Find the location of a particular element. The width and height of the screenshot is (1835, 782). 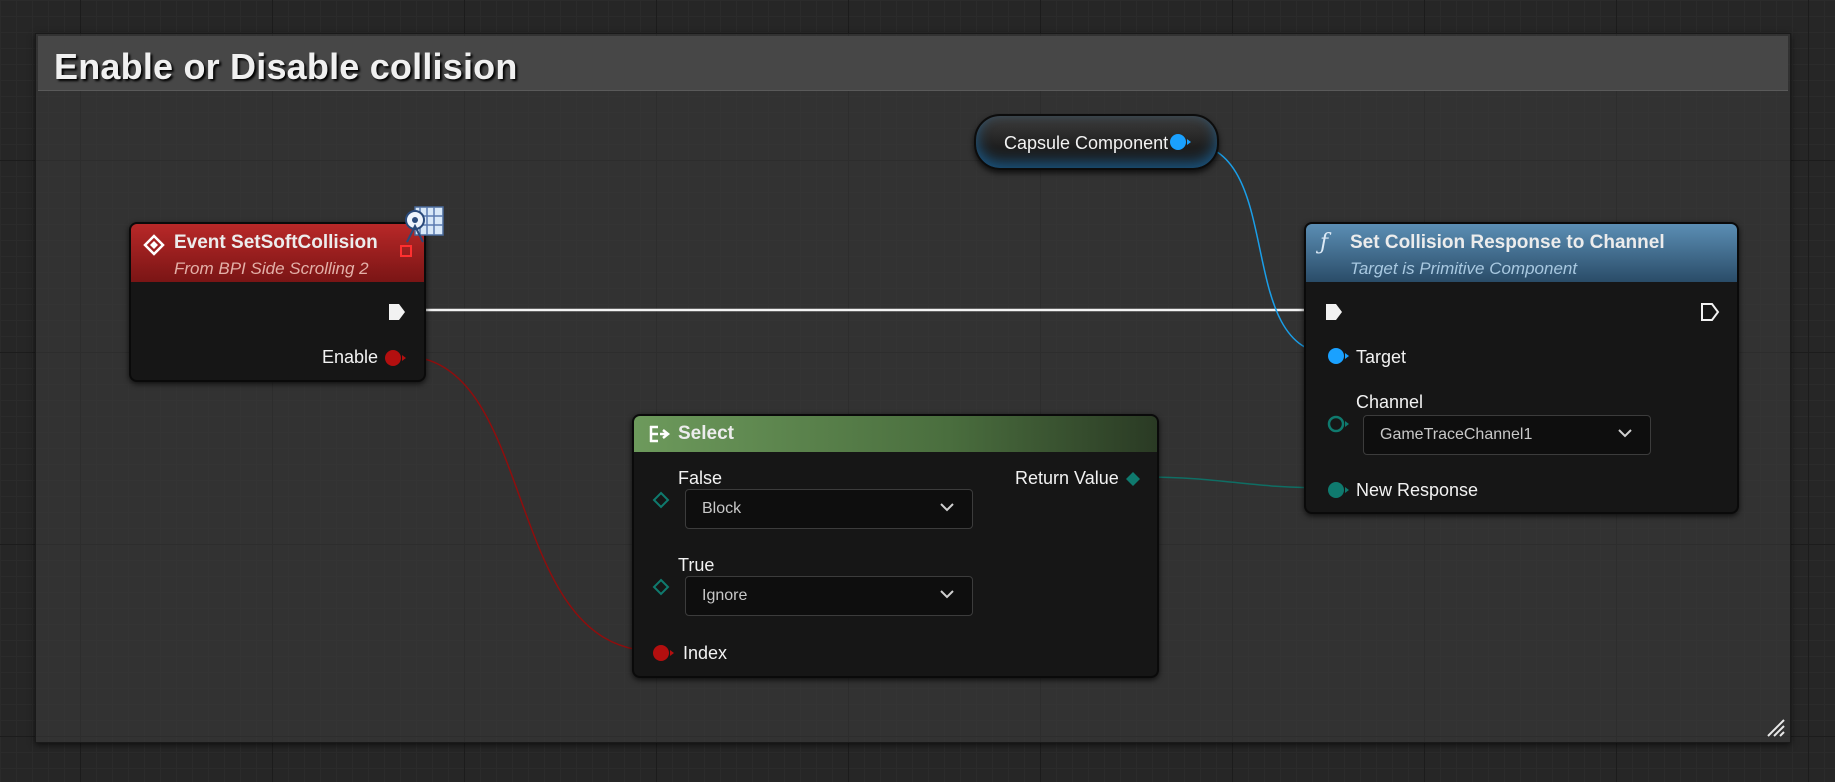

true-pin-label: True is located at coordinates (696, 565).